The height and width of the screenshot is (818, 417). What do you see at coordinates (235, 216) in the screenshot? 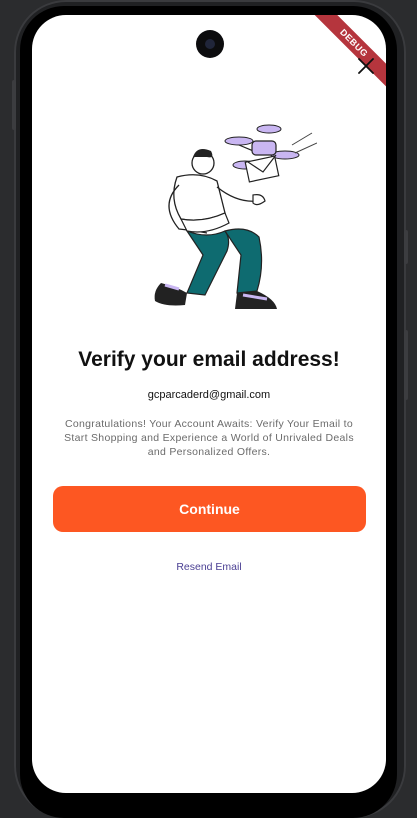
I see `email-delivery-drone-illustration` at bounding box center [235, 216].